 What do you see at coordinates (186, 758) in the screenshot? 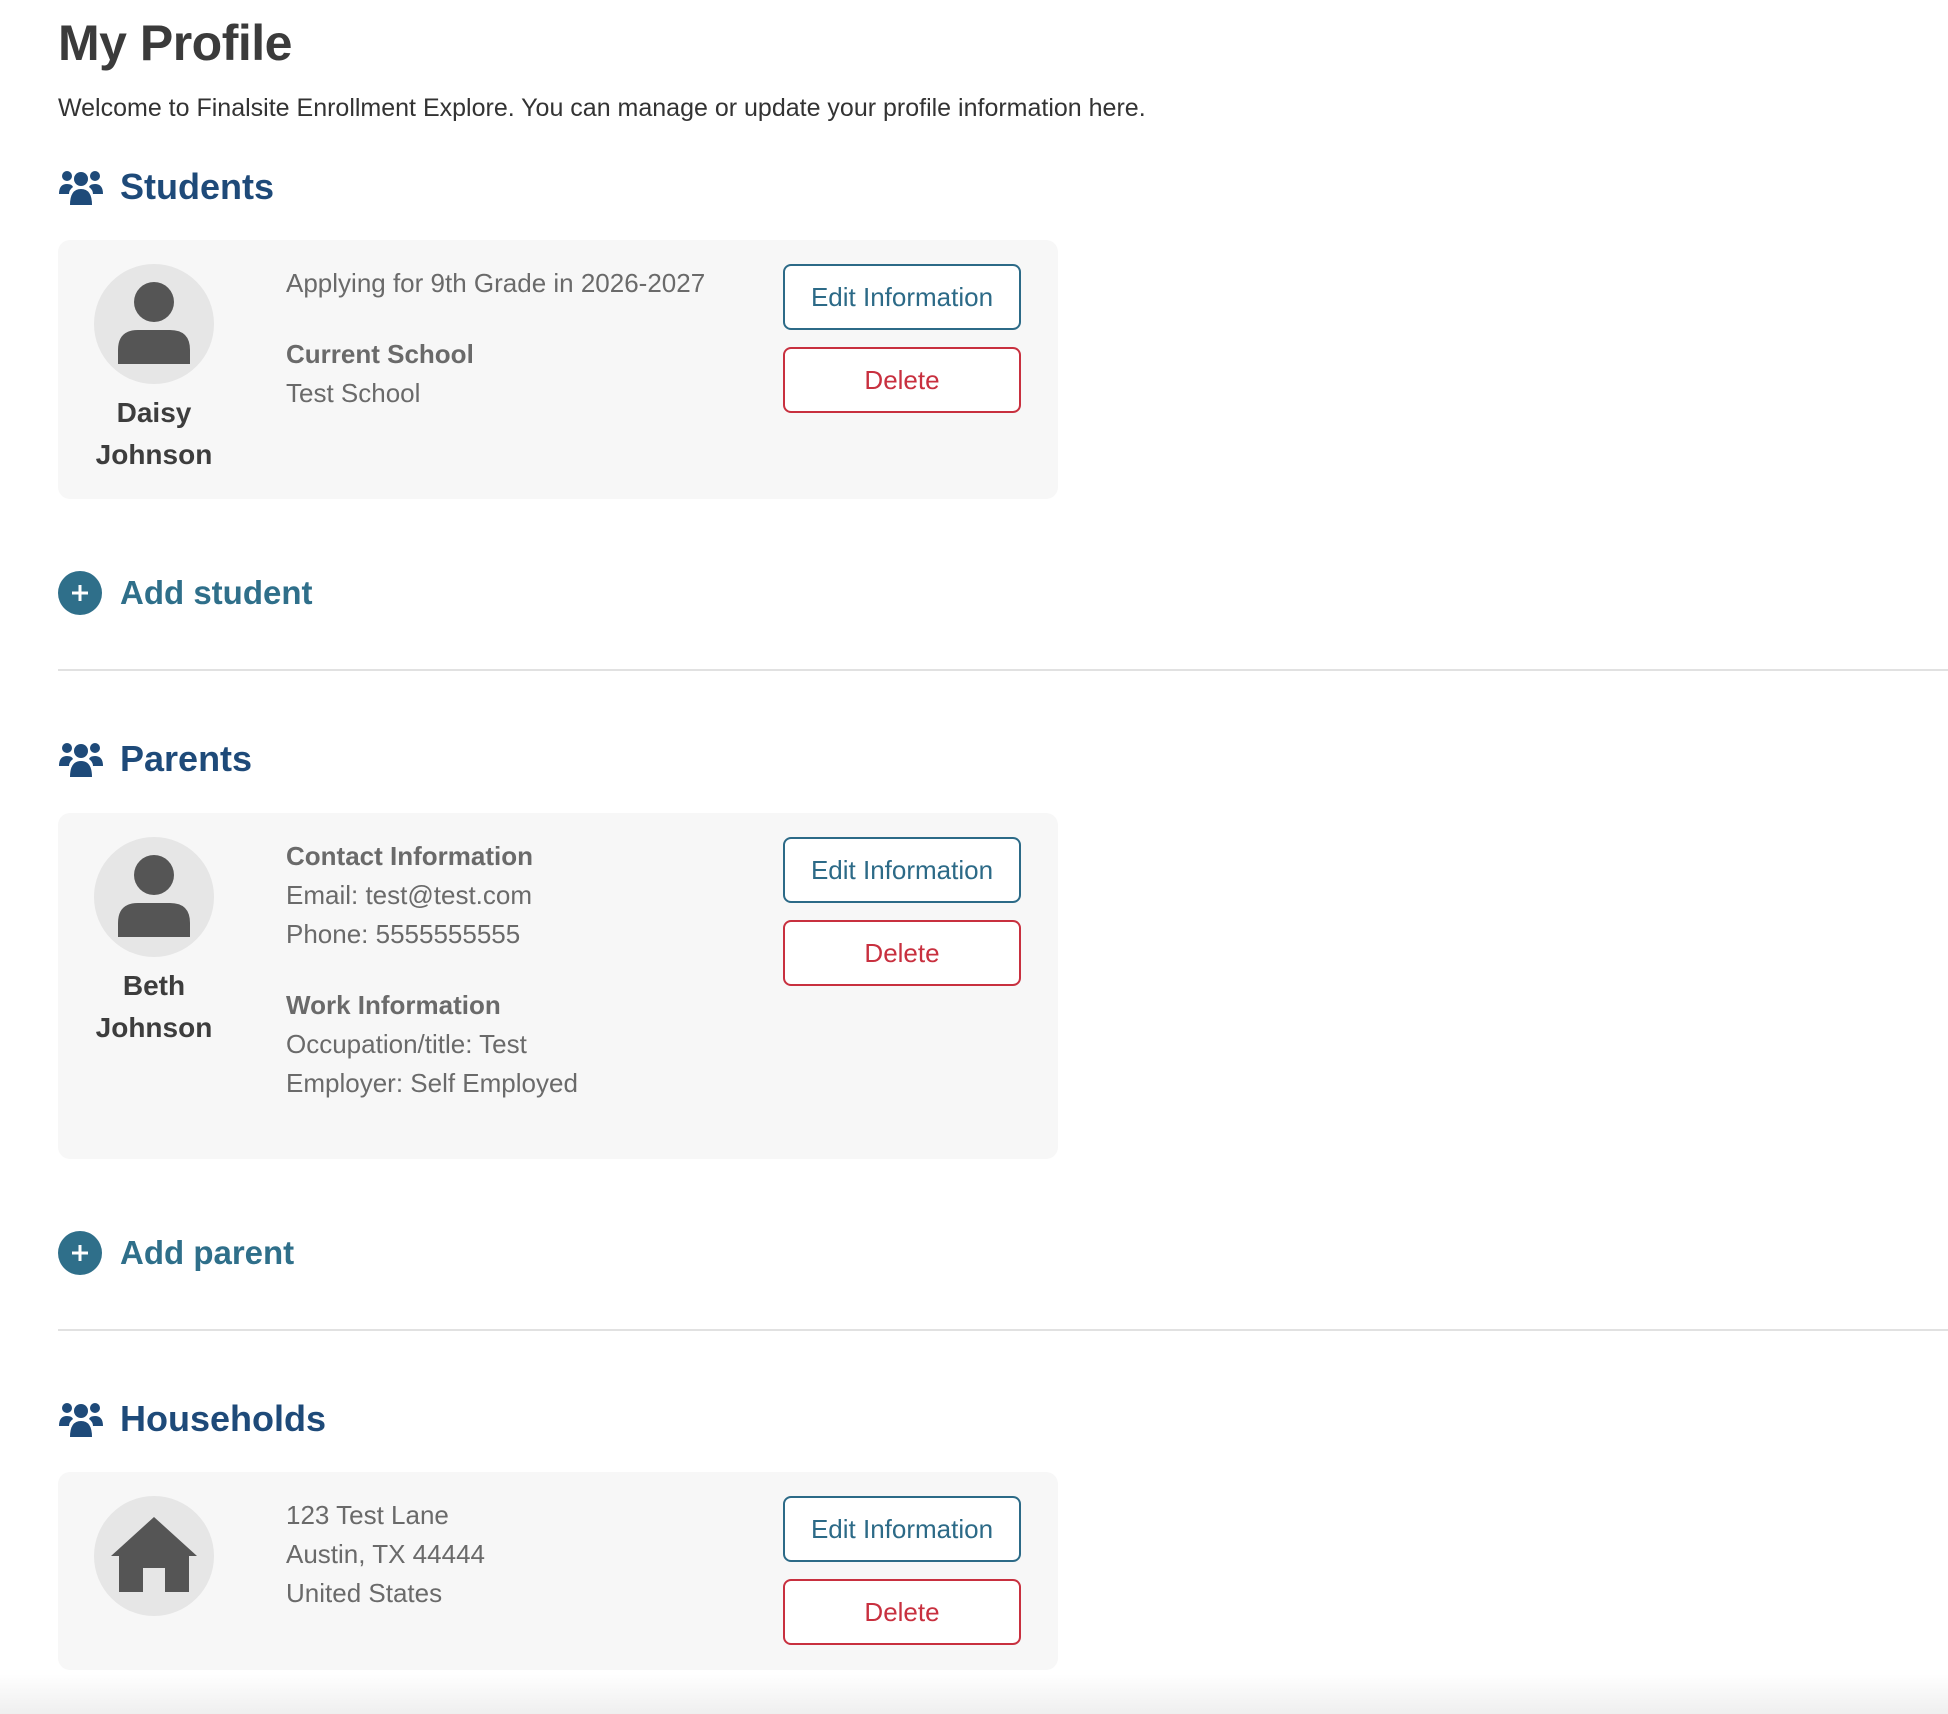
I see `parents-title: Parents` at bounding box center [186, 758].